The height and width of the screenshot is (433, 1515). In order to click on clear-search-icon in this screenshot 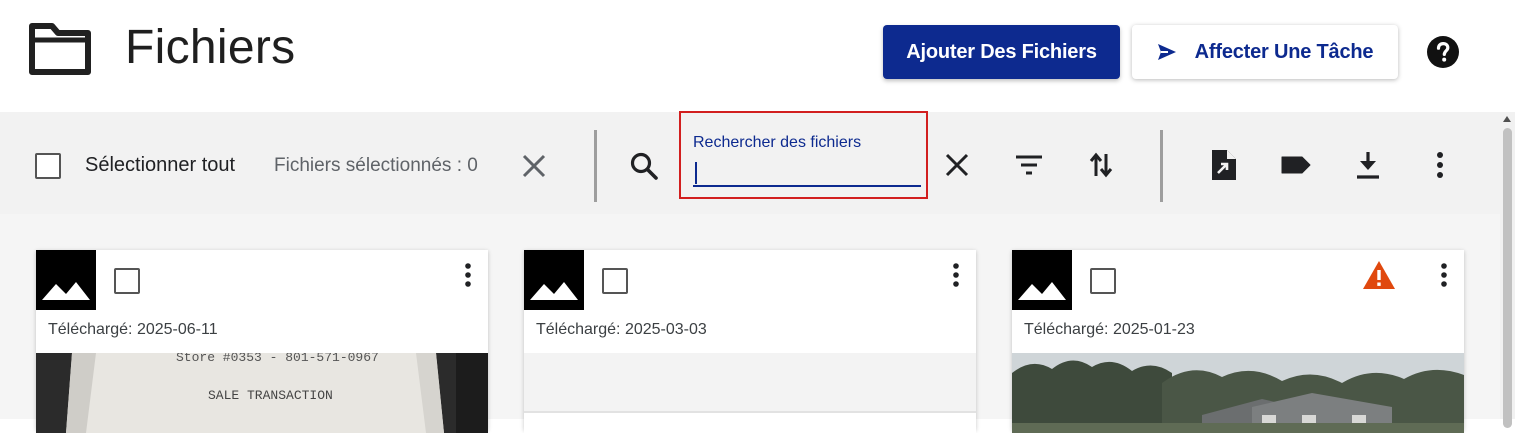, I will do `click(957, 165)`.